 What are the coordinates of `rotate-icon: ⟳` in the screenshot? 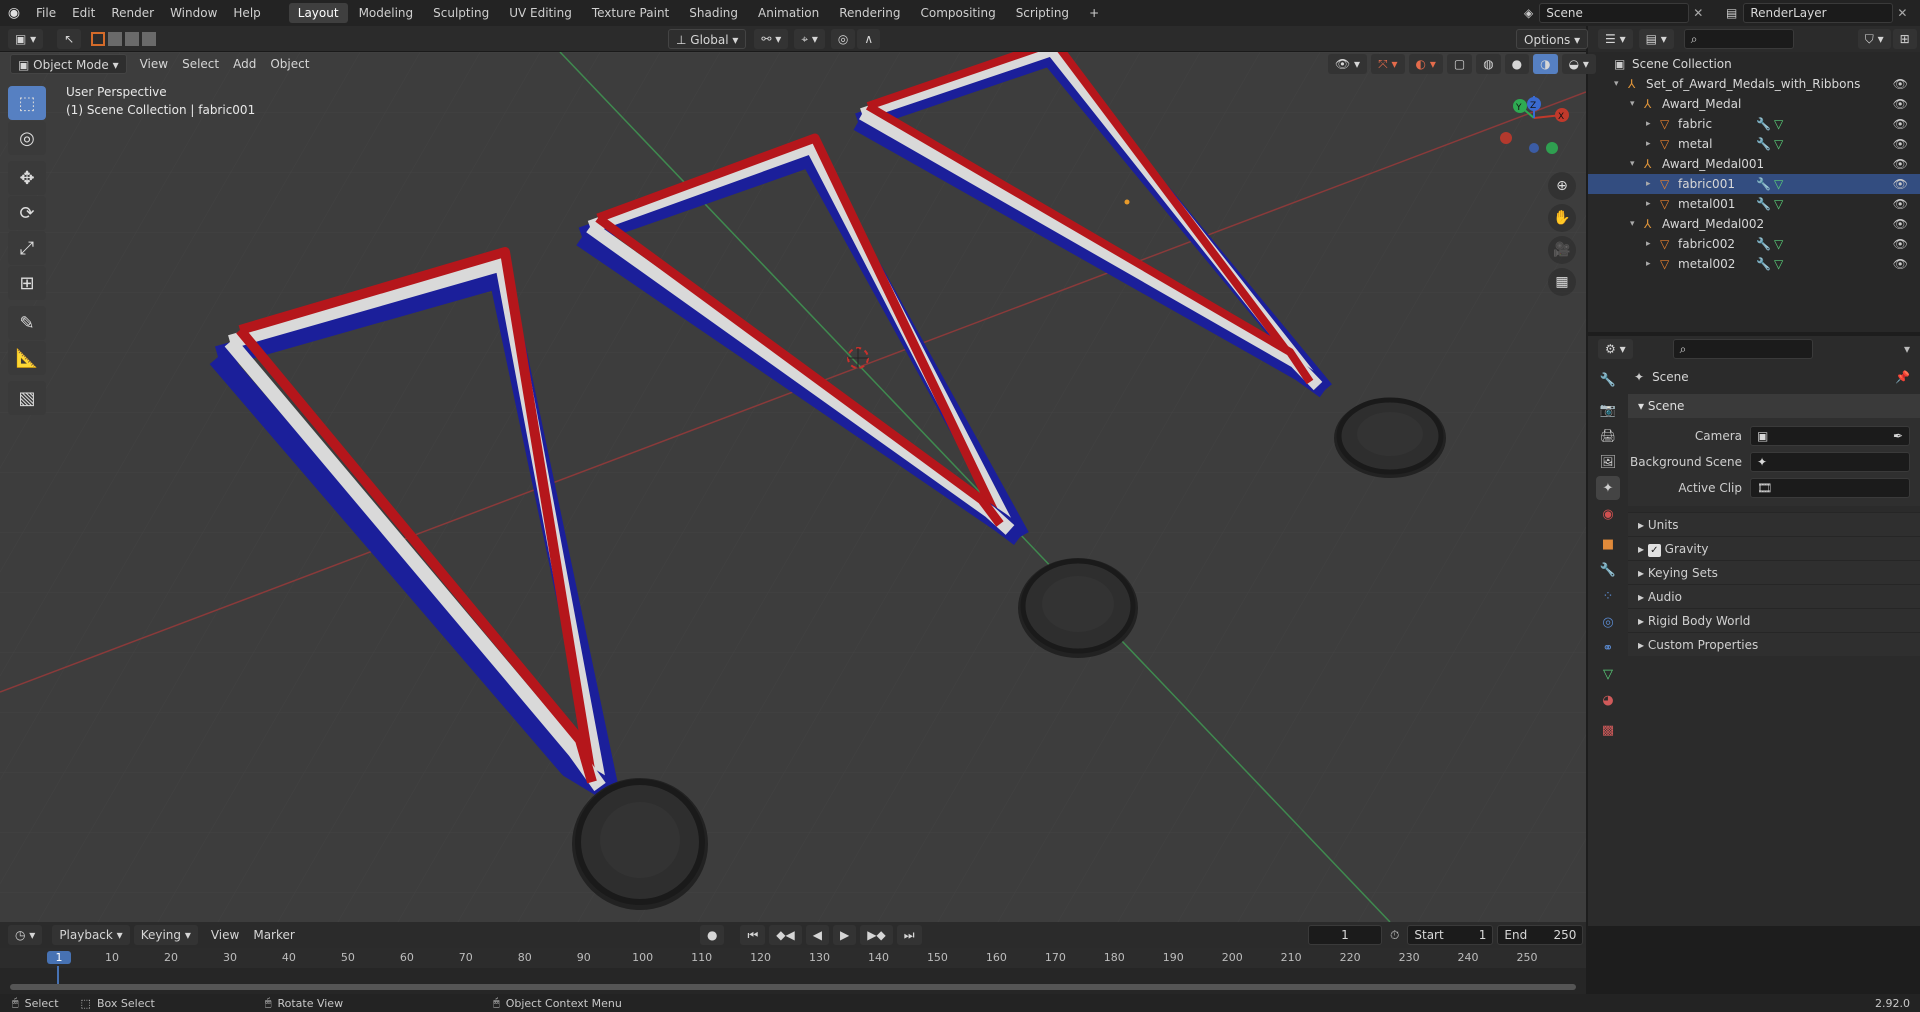 It's located at (27, 213).